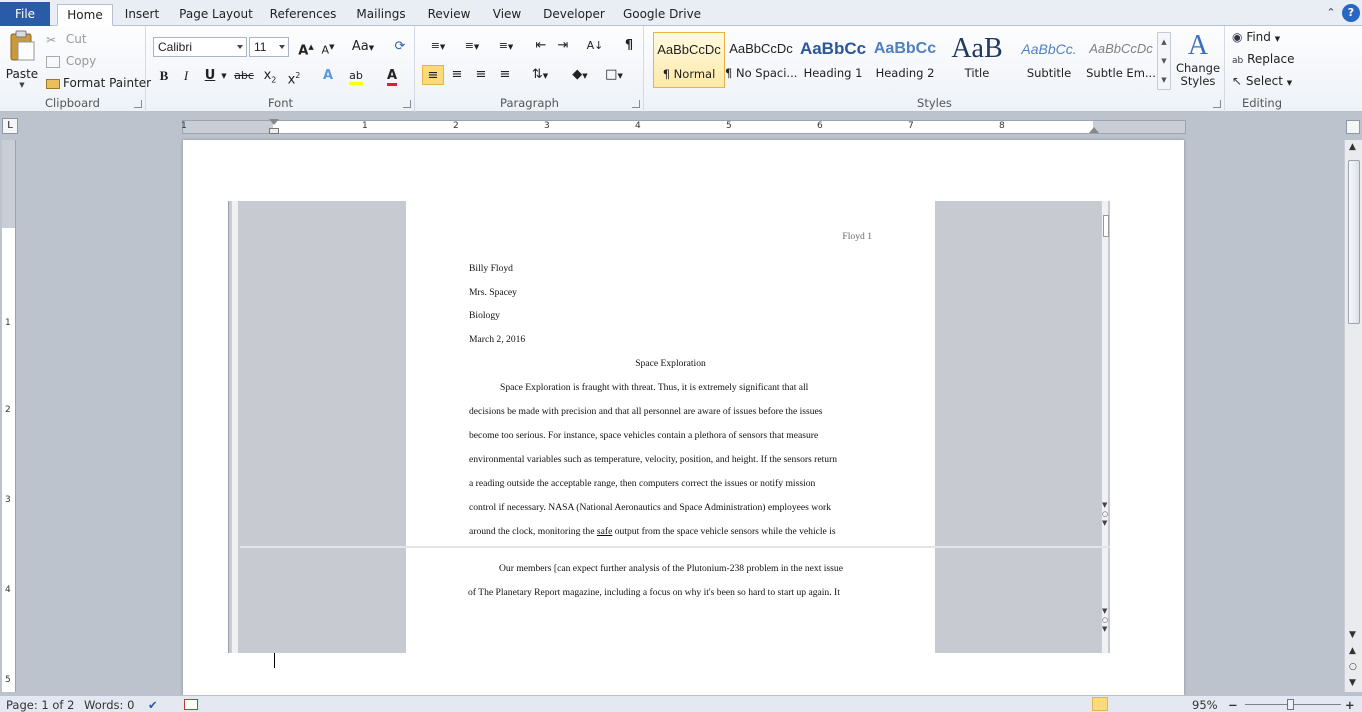 This screenshot has height=712, width=1362. Describe the element at coordinates (392, 76) in the screenshot. I see `font-color-button: A` at that location.